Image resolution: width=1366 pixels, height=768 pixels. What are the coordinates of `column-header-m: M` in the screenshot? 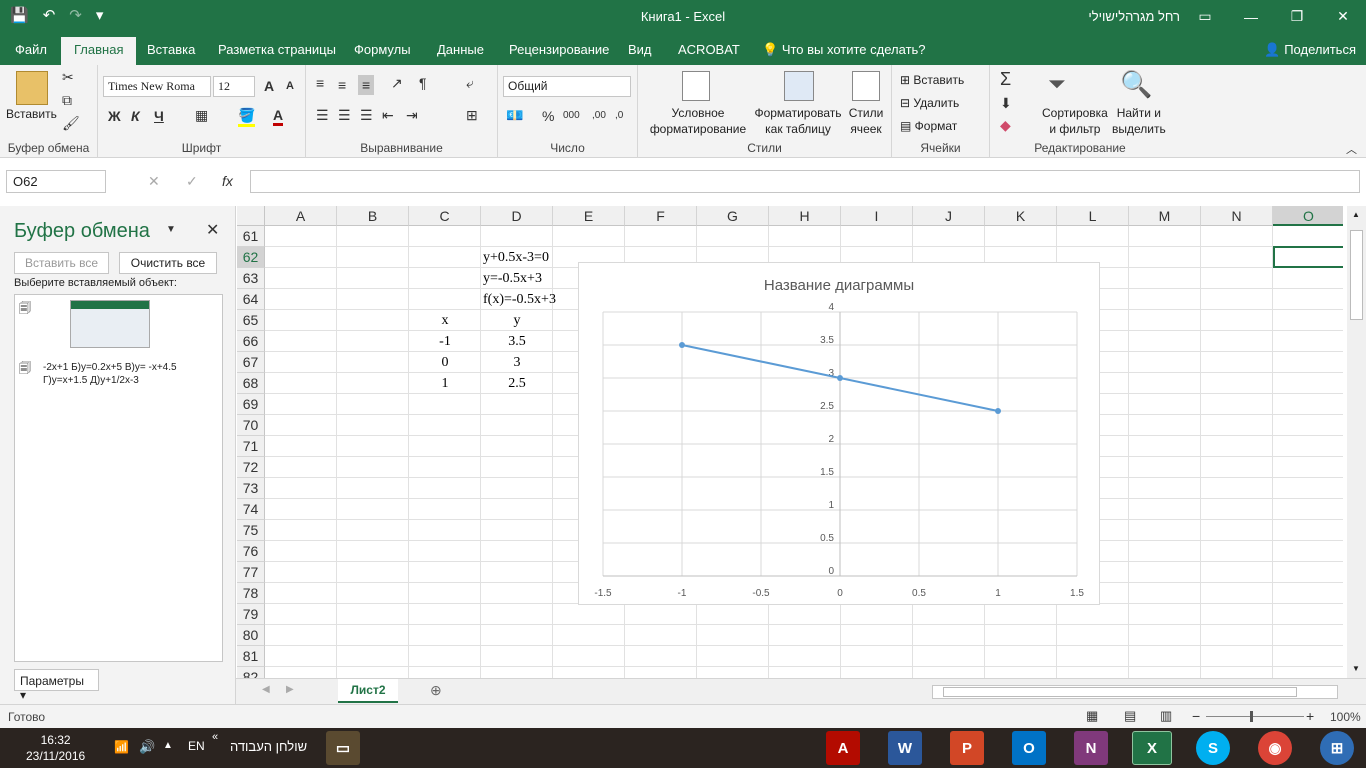 It's located at (1165, 216).